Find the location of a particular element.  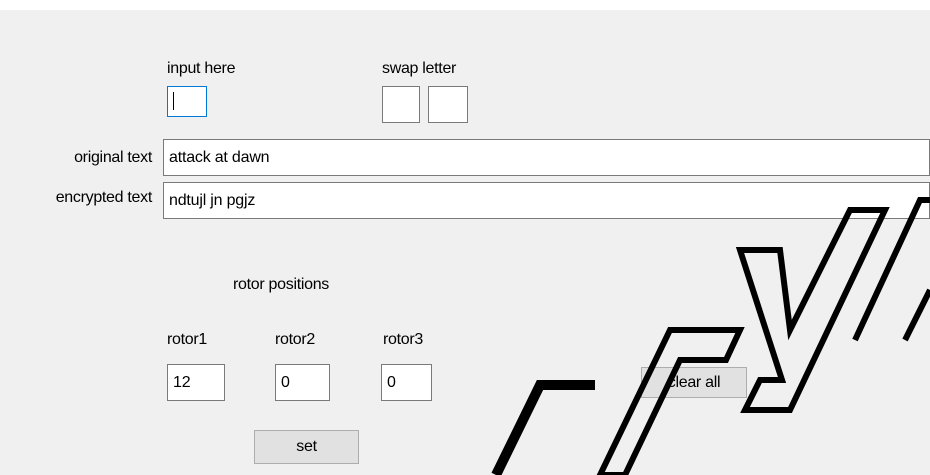

rotor2-label: rotor2 is located at coordinates (295, 339).